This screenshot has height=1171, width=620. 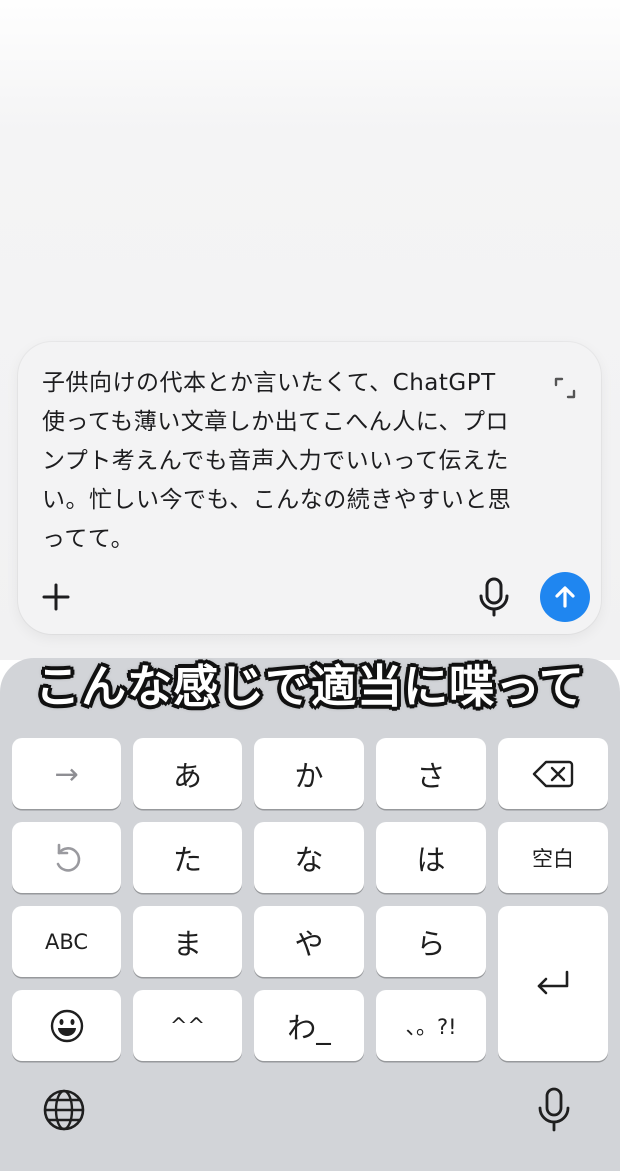 What do you see at coordinates (309, 857) in the screenshot?
I see `key-na: な` at bounding box center [309, 857].